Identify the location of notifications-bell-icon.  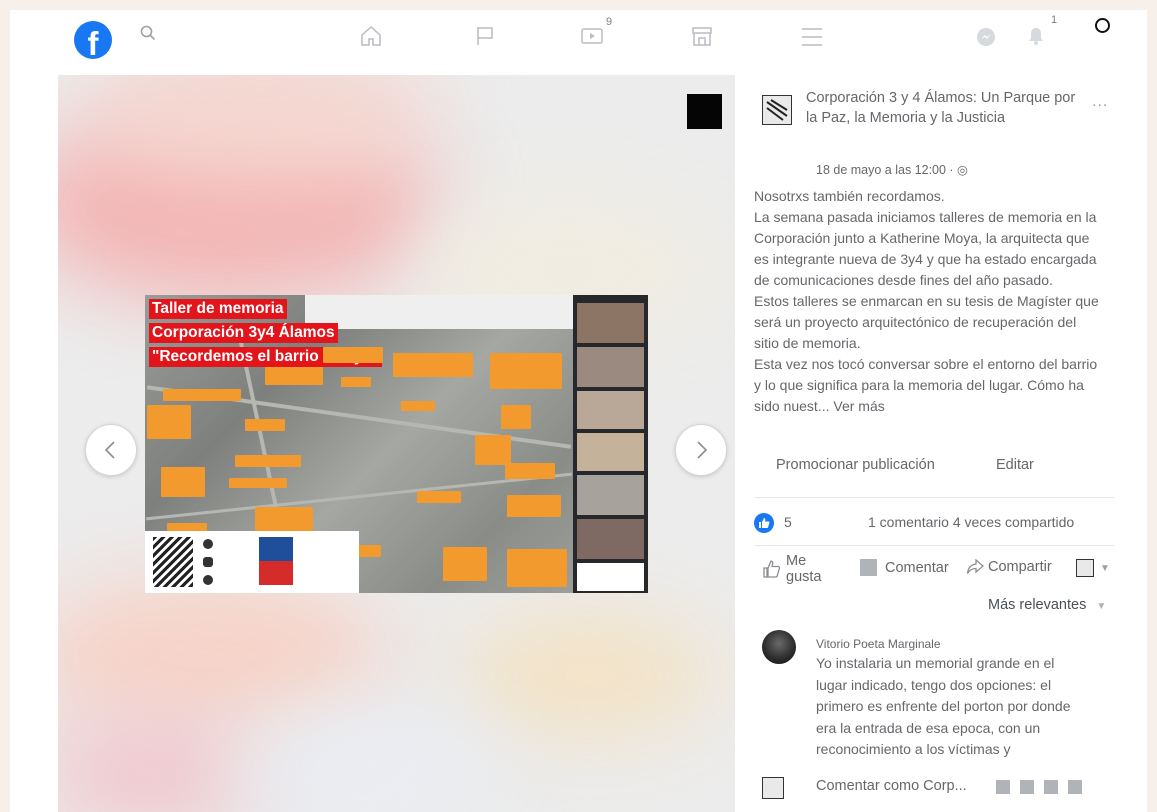
(1036, 38).